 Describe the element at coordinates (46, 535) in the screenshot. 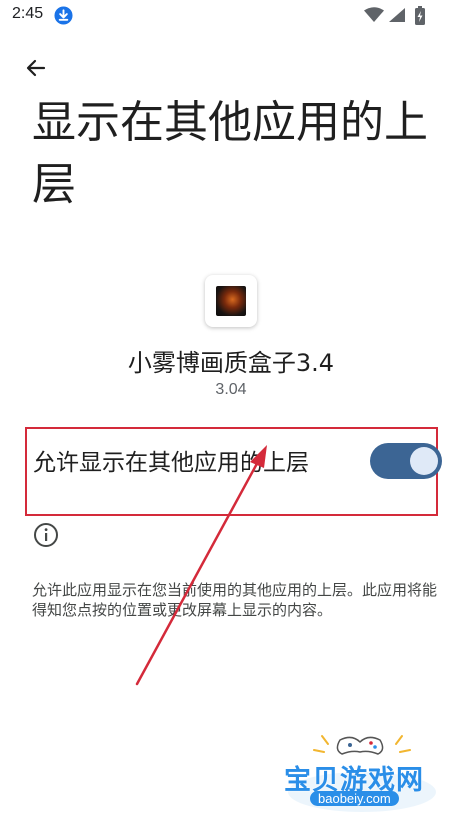

I see `info-icon` at that location.